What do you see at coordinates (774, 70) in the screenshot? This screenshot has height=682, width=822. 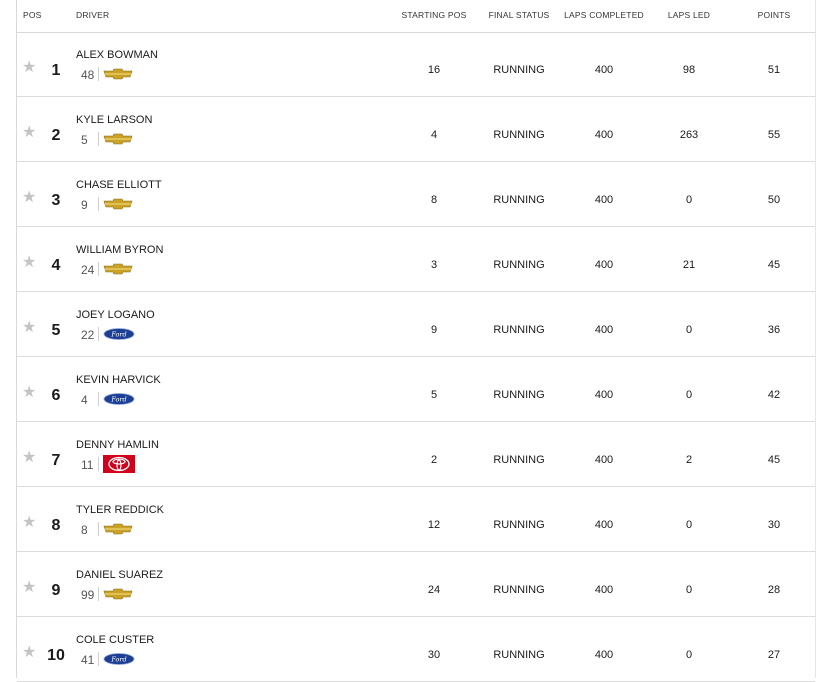 I see `points: 51` at bounding box center [774, 70].